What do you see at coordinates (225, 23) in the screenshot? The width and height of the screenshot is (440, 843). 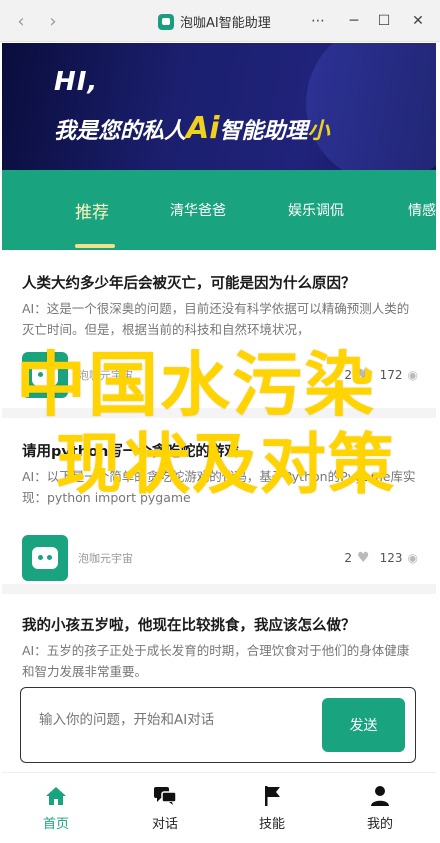 I see `window-title-text: 泡咖AI智能助理` at bounding box center [225, 23].